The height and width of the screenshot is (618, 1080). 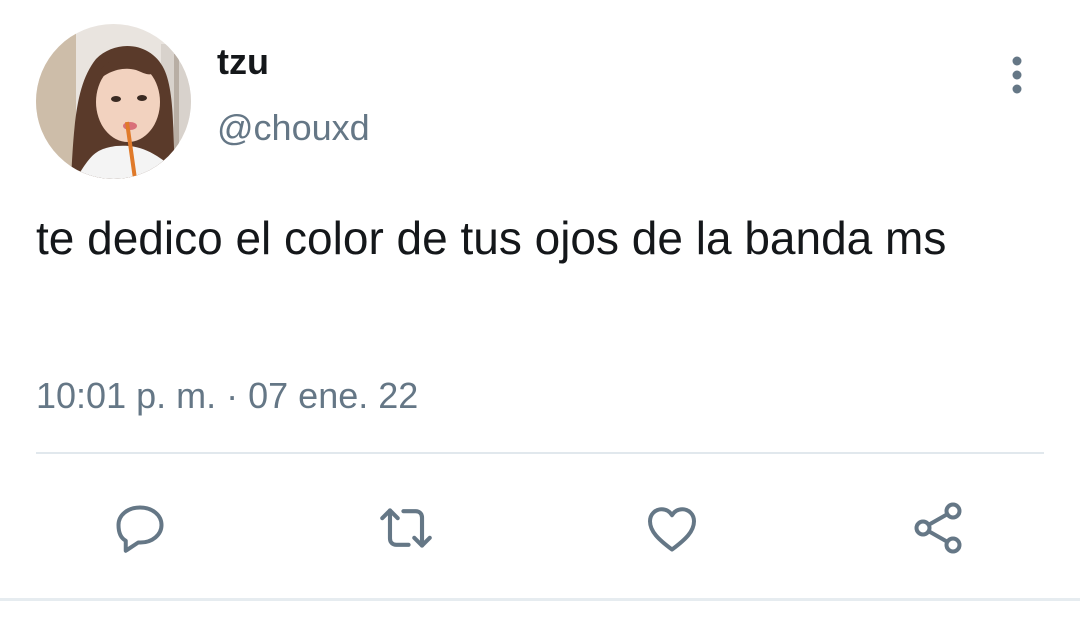 I want to click on share-icon, so click(x=938, y=528).